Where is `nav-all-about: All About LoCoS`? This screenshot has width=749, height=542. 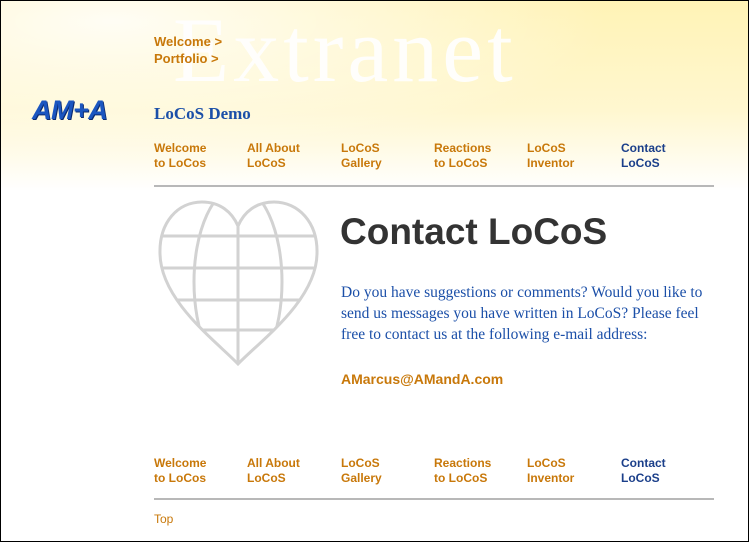
nav-all-about: All About LoCoS is located at coordinates (287, 156).